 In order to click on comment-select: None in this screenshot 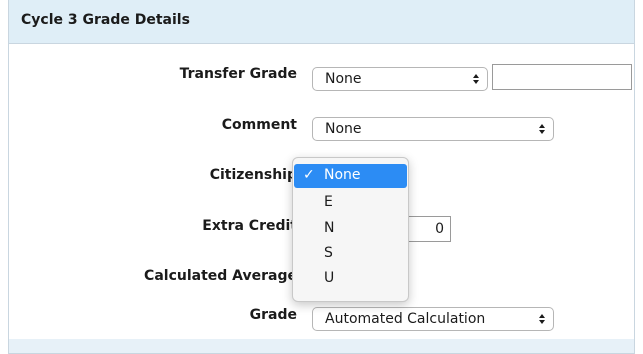, I will do `click(433, 129)`.